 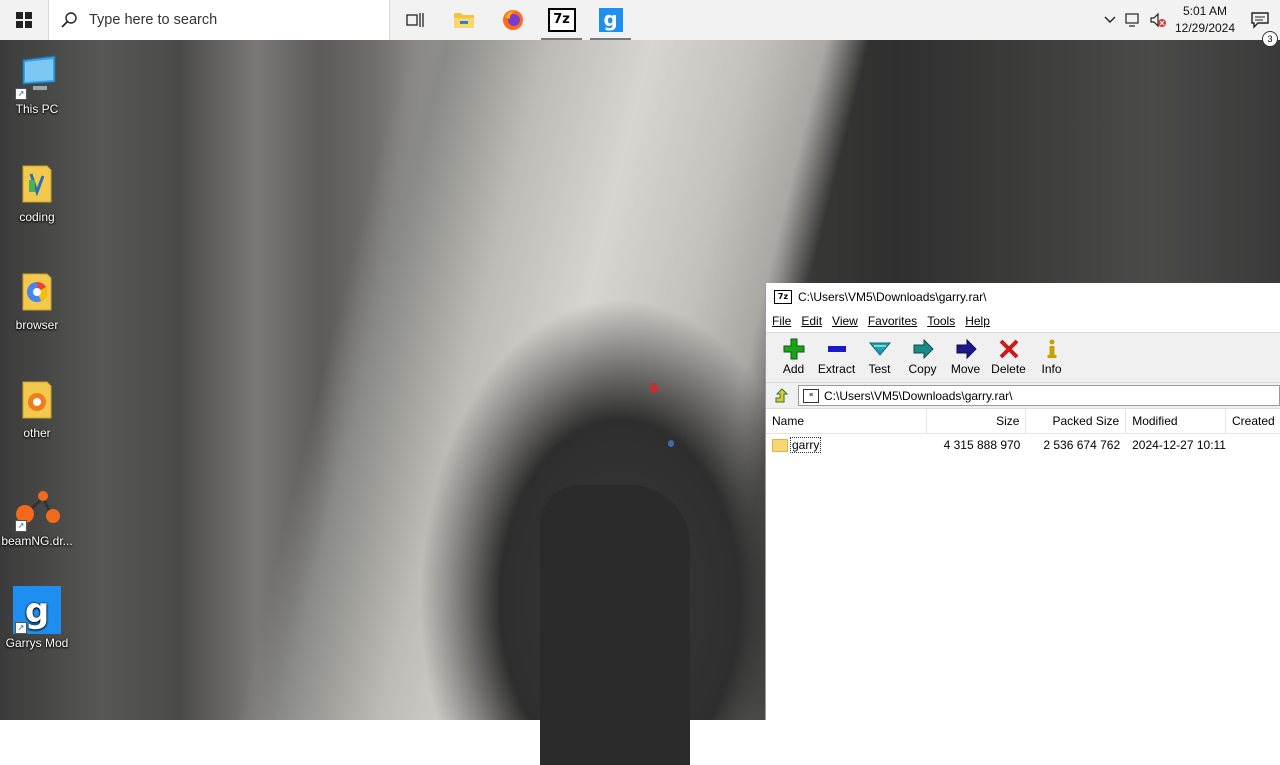 What do you see at coordinates (1176, 421) in the screenshot?
I see `column-modified: Modified` at bounding box center [1176, 421].